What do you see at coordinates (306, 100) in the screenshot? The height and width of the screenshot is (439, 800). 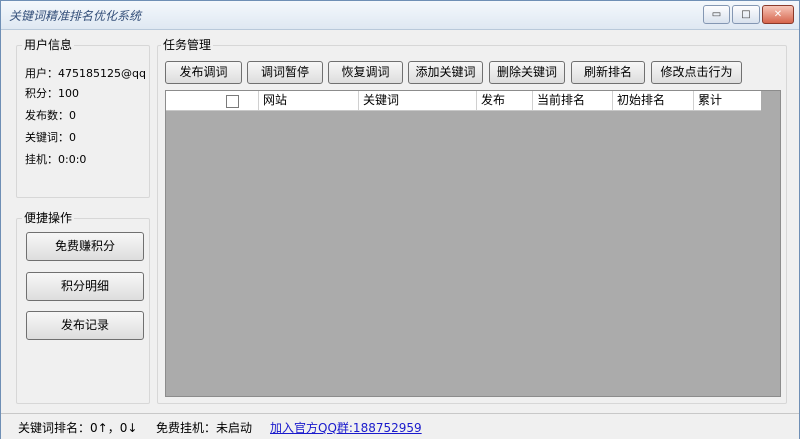 I see `col-site-header: 网站` at bounding box center [306, 100].